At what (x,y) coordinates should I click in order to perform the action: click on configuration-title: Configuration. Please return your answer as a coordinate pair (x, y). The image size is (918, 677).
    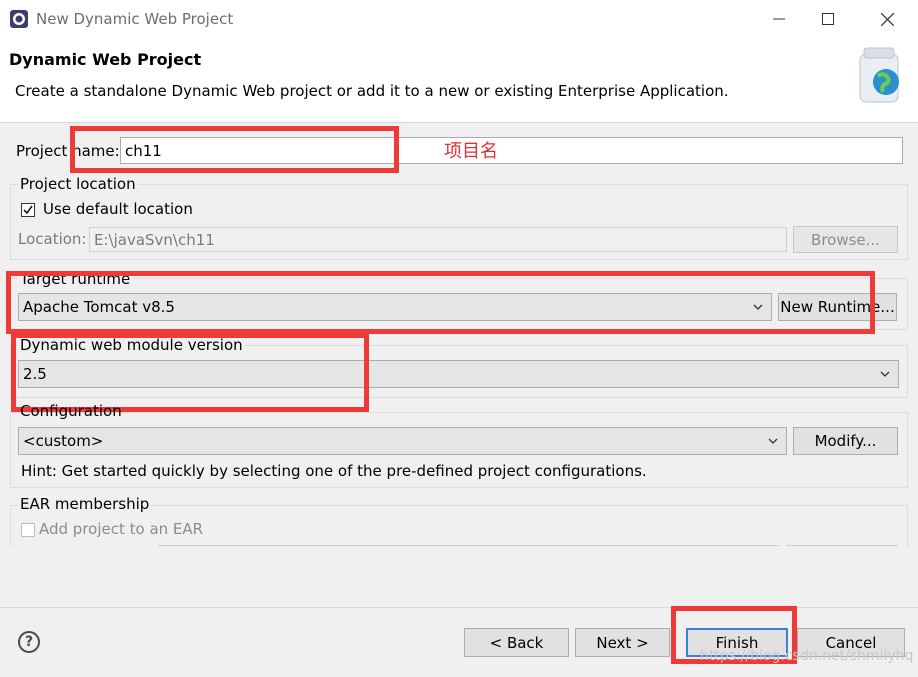
    Looking at the image, I should click on (71, 411).